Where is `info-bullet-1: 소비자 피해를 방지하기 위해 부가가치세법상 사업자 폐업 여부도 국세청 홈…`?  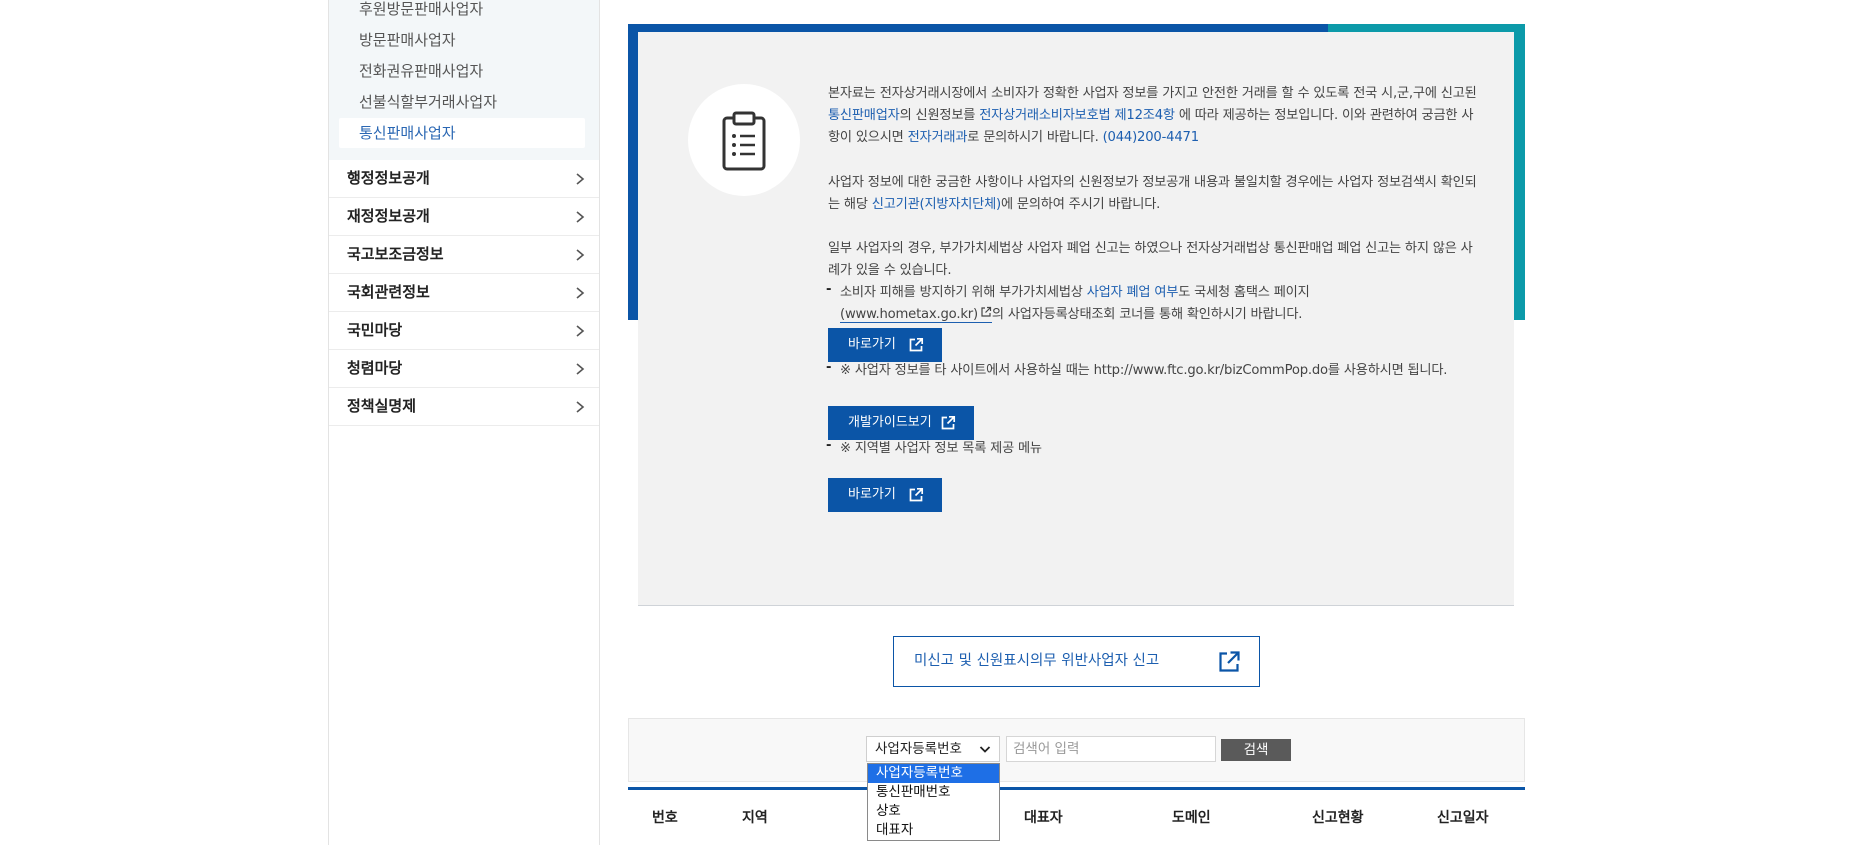 info-bullet-1: 소비자 피해를 방지하기 위해 부가가치세법상 사업자 폐업 여부도 국세청 홈… is located at coordinates (1075, 304).